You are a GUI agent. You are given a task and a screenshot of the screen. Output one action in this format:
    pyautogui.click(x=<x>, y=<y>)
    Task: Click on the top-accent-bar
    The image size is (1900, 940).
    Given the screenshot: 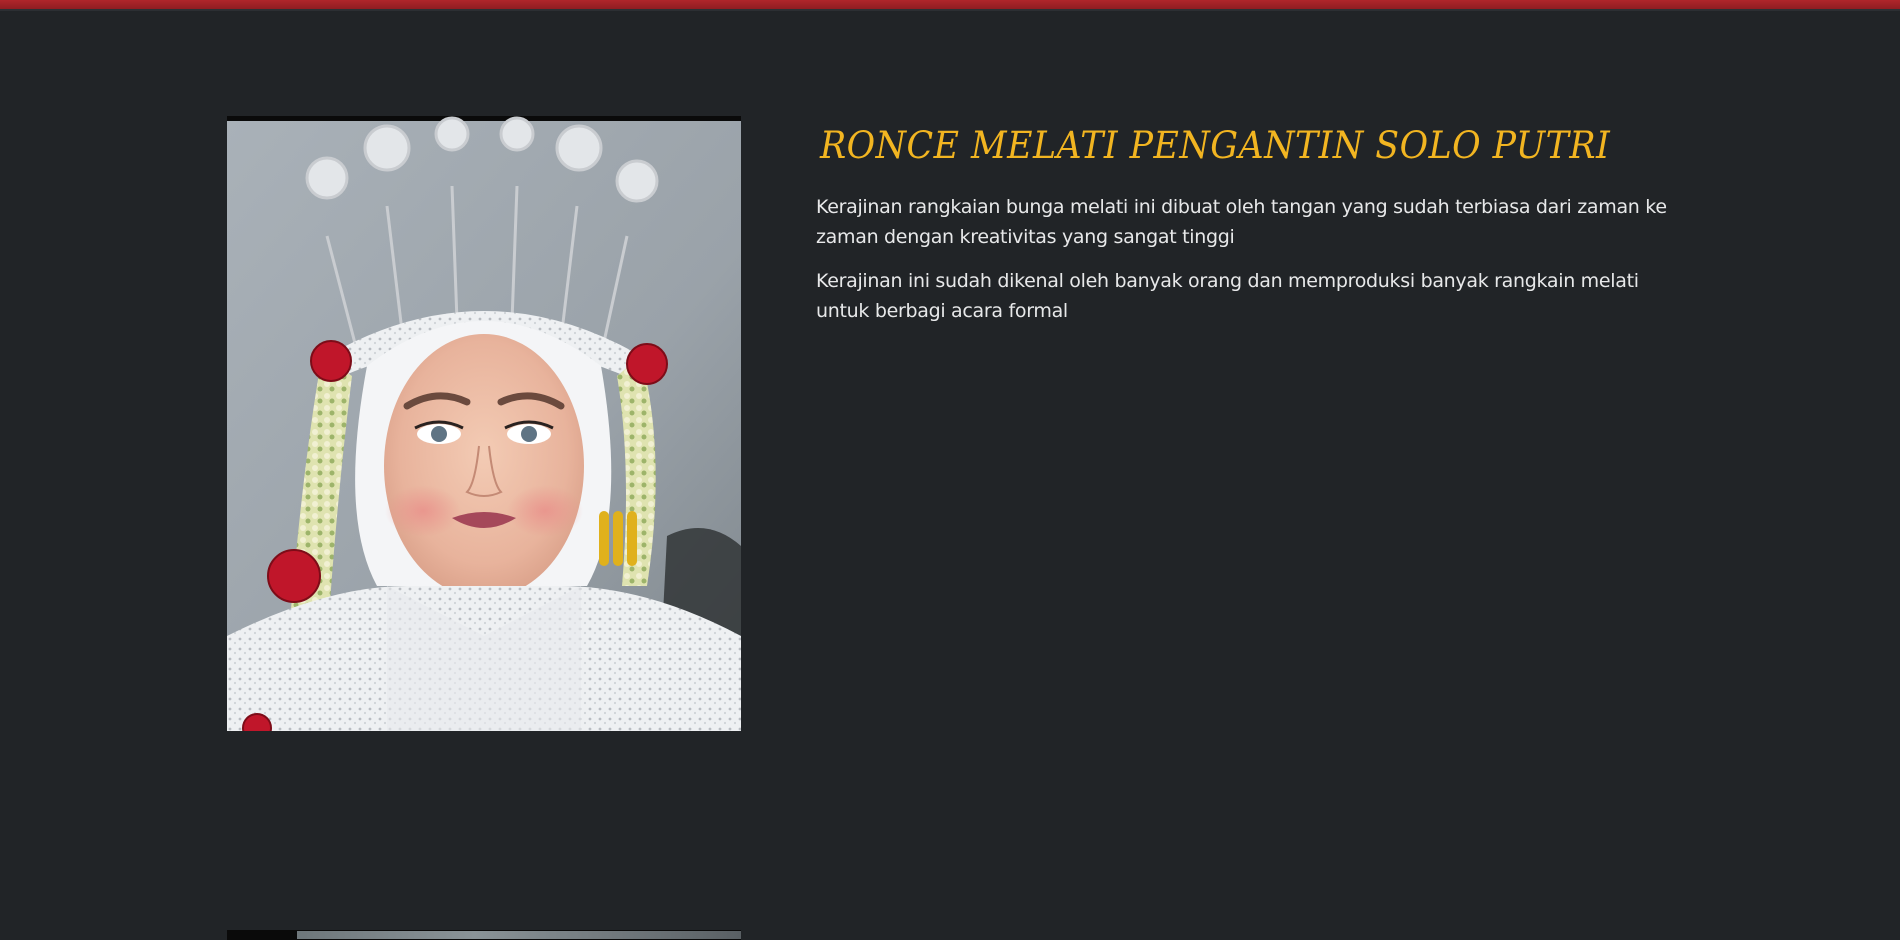 What is the action you would take?
    pyautogui.click(x=950, y=5)
    